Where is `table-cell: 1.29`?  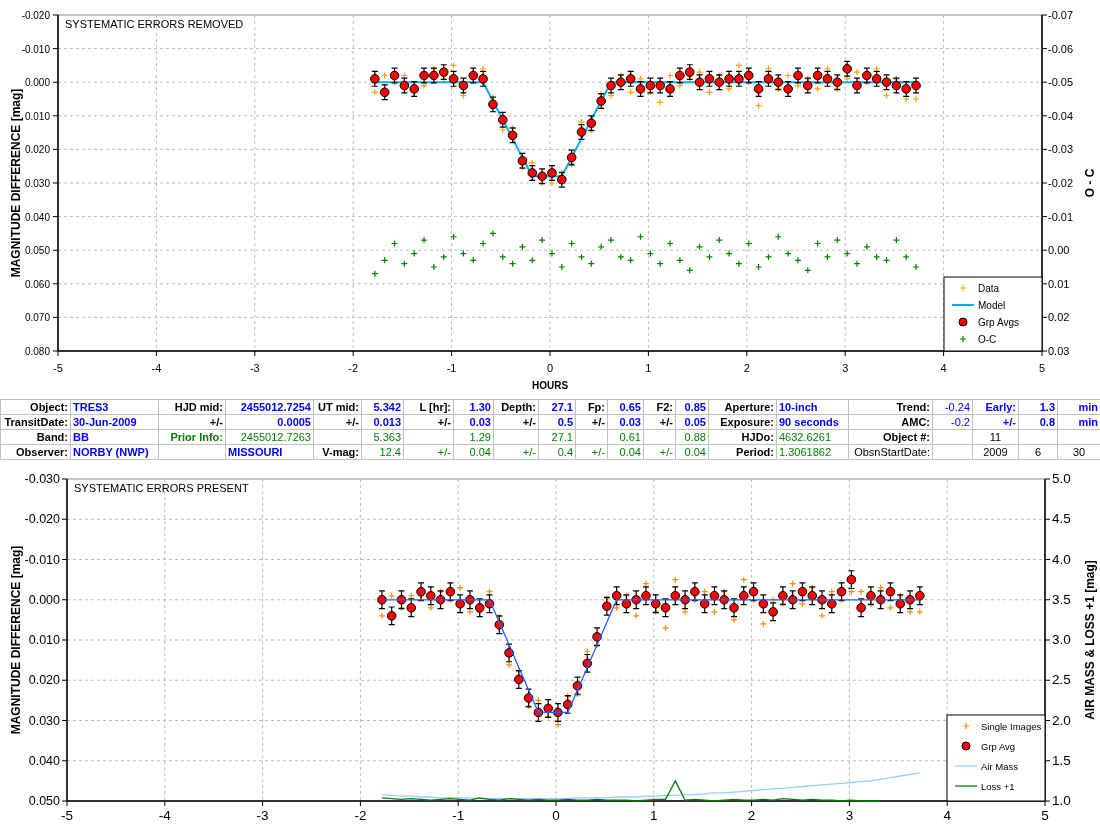 table-cell: 1.29 is located at coordinates (473, 437).